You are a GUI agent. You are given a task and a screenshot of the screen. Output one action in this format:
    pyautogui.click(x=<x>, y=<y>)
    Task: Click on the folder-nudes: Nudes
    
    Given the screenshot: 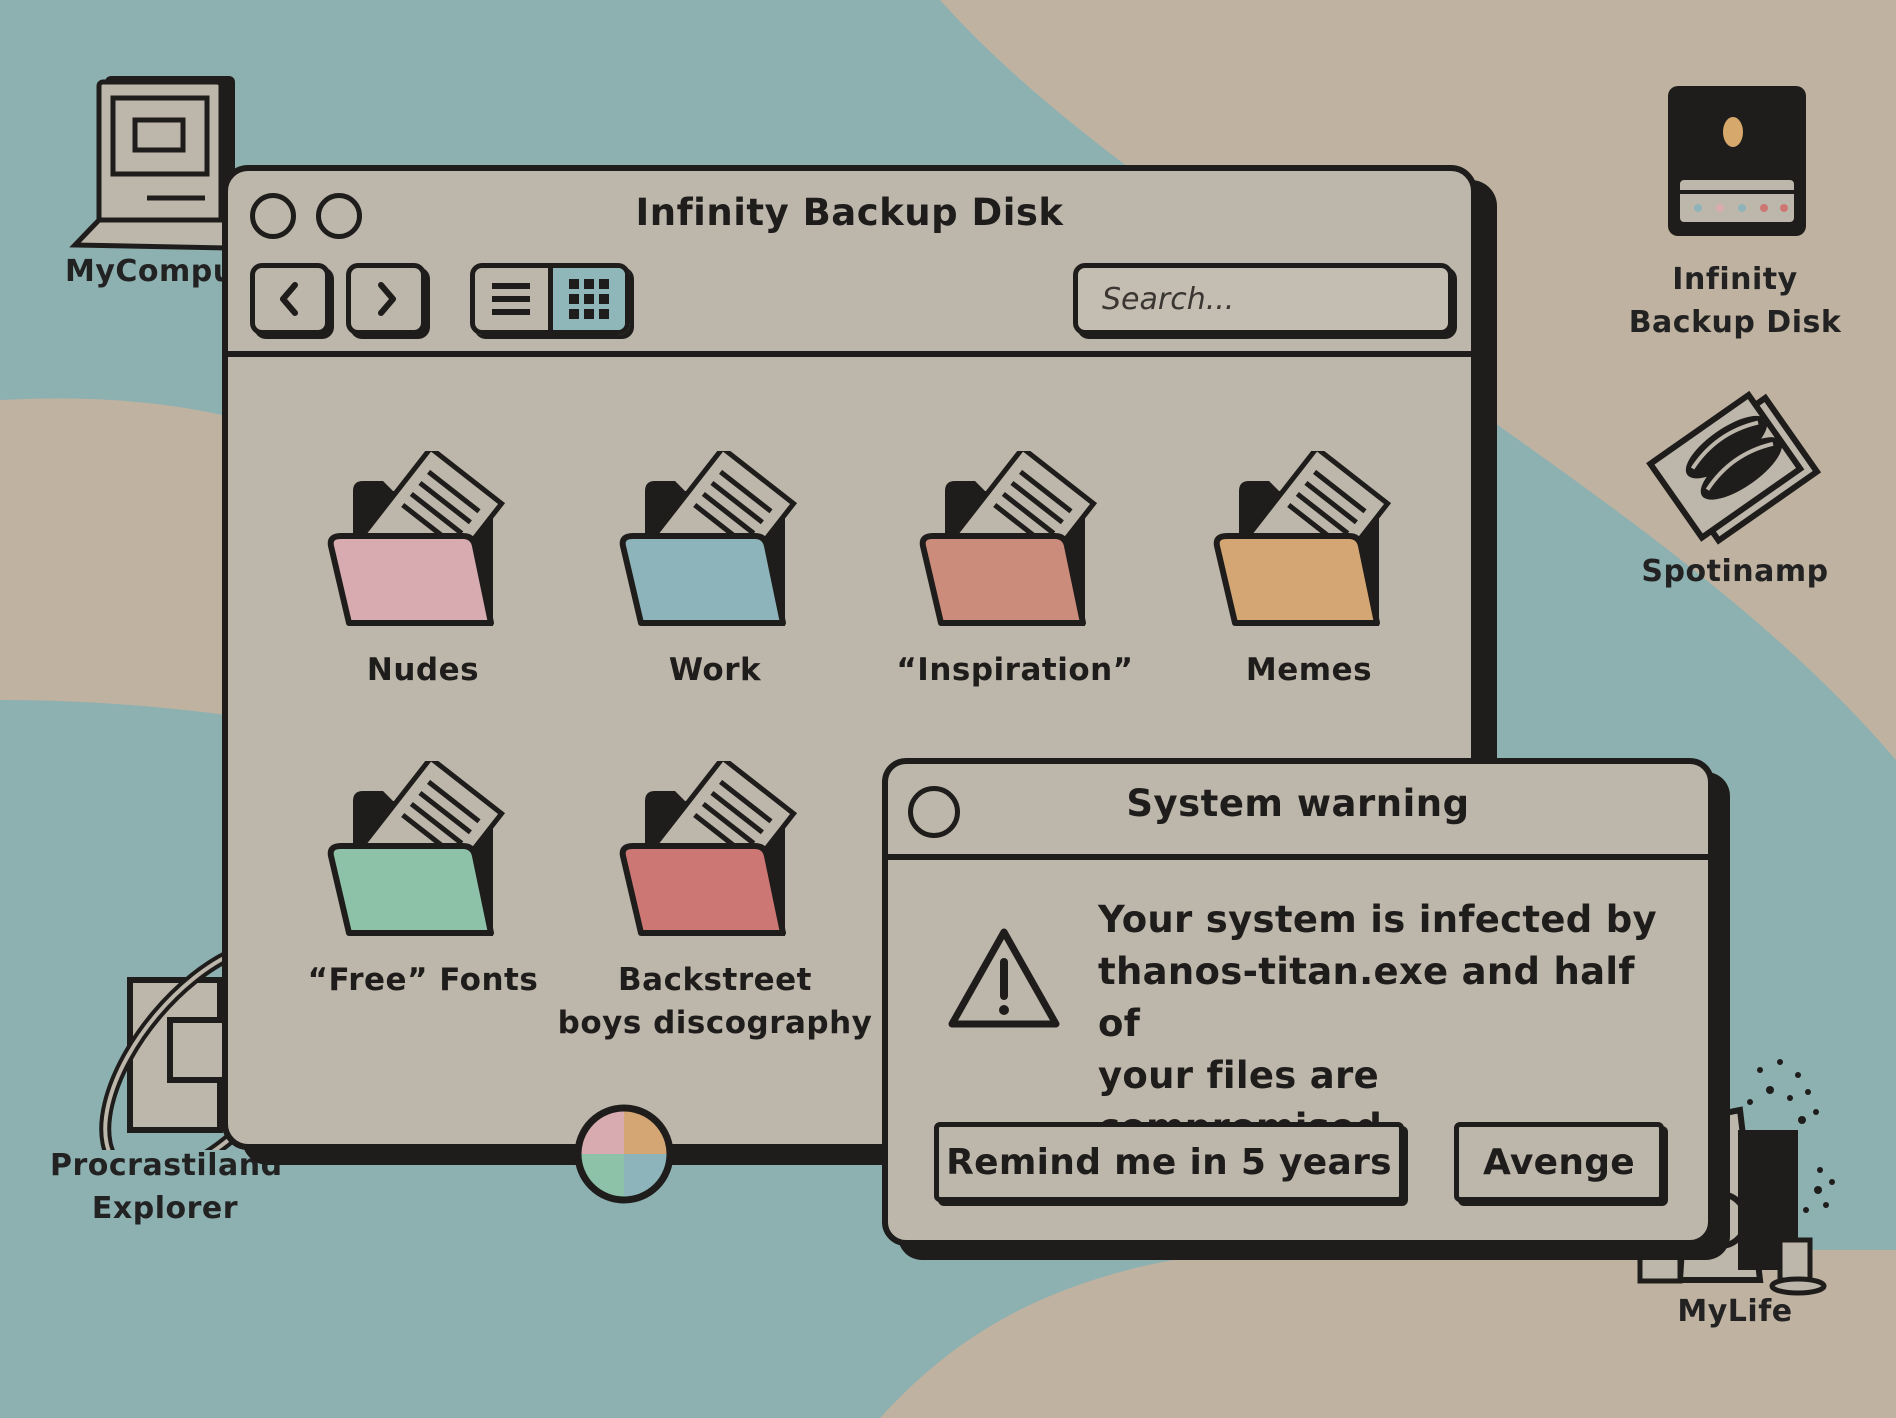 What is the action you would take?
    pyautogui.click(x=423, y=571)
    